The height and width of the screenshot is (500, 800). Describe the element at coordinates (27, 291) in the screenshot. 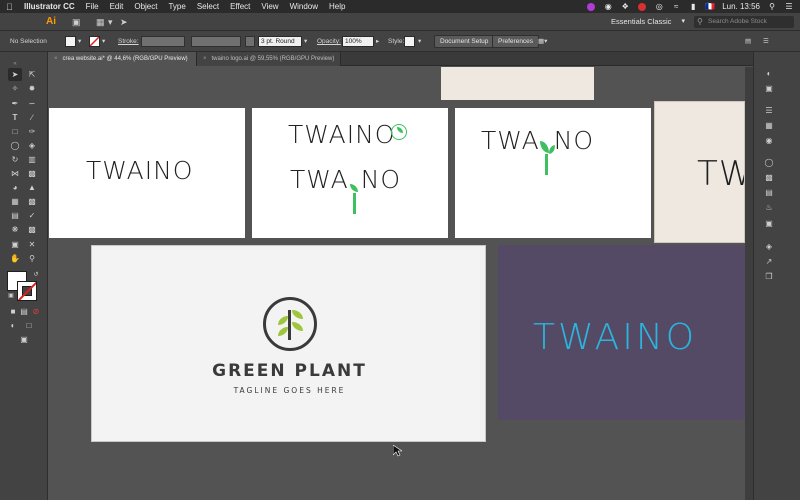

I see `stroke-color-swatch` at that location.